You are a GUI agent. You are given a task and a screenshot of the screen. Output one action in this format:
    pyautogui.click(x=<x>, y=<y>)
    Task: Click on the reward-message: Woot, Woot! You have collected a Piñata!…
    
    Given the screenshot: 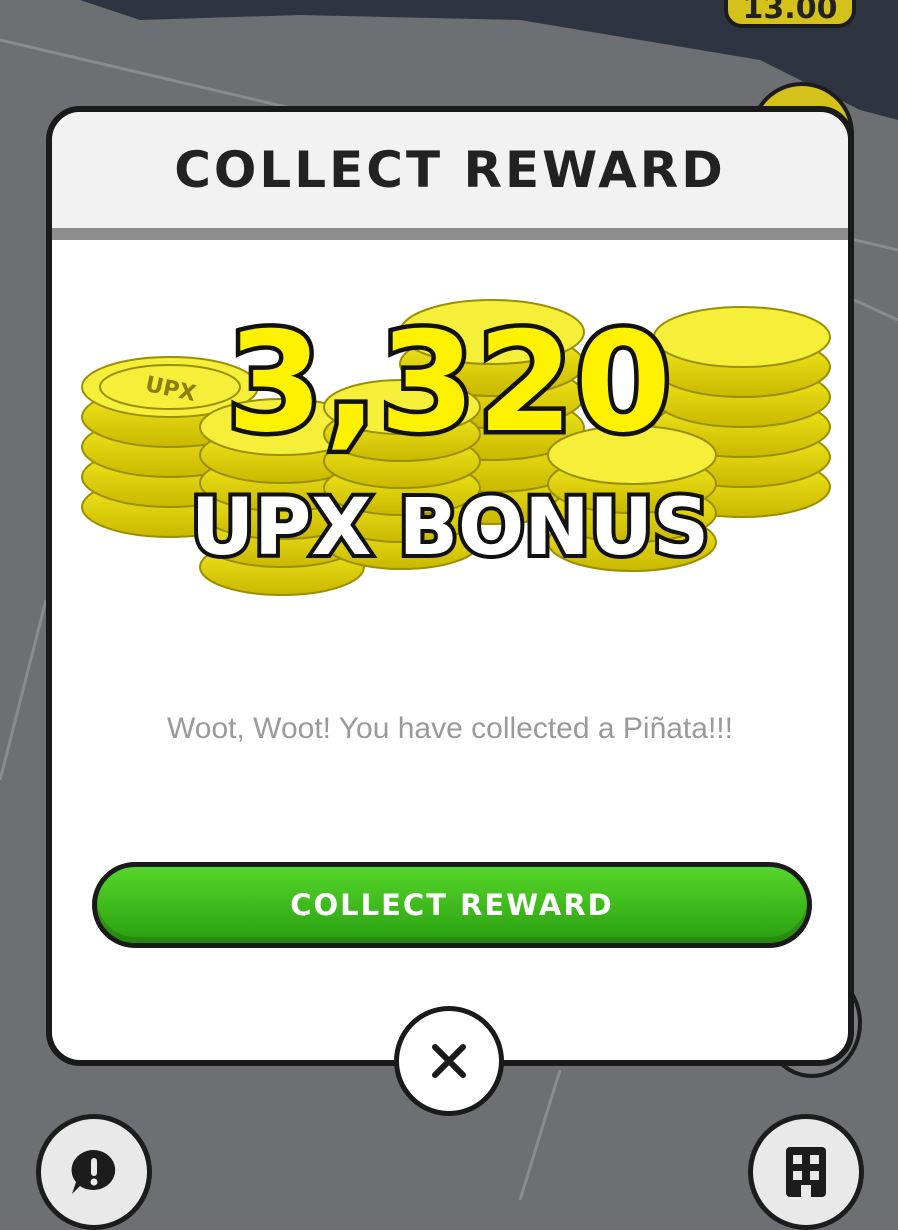 What is the action you would take?
    pyautogui.click(x=450, y=728)
    